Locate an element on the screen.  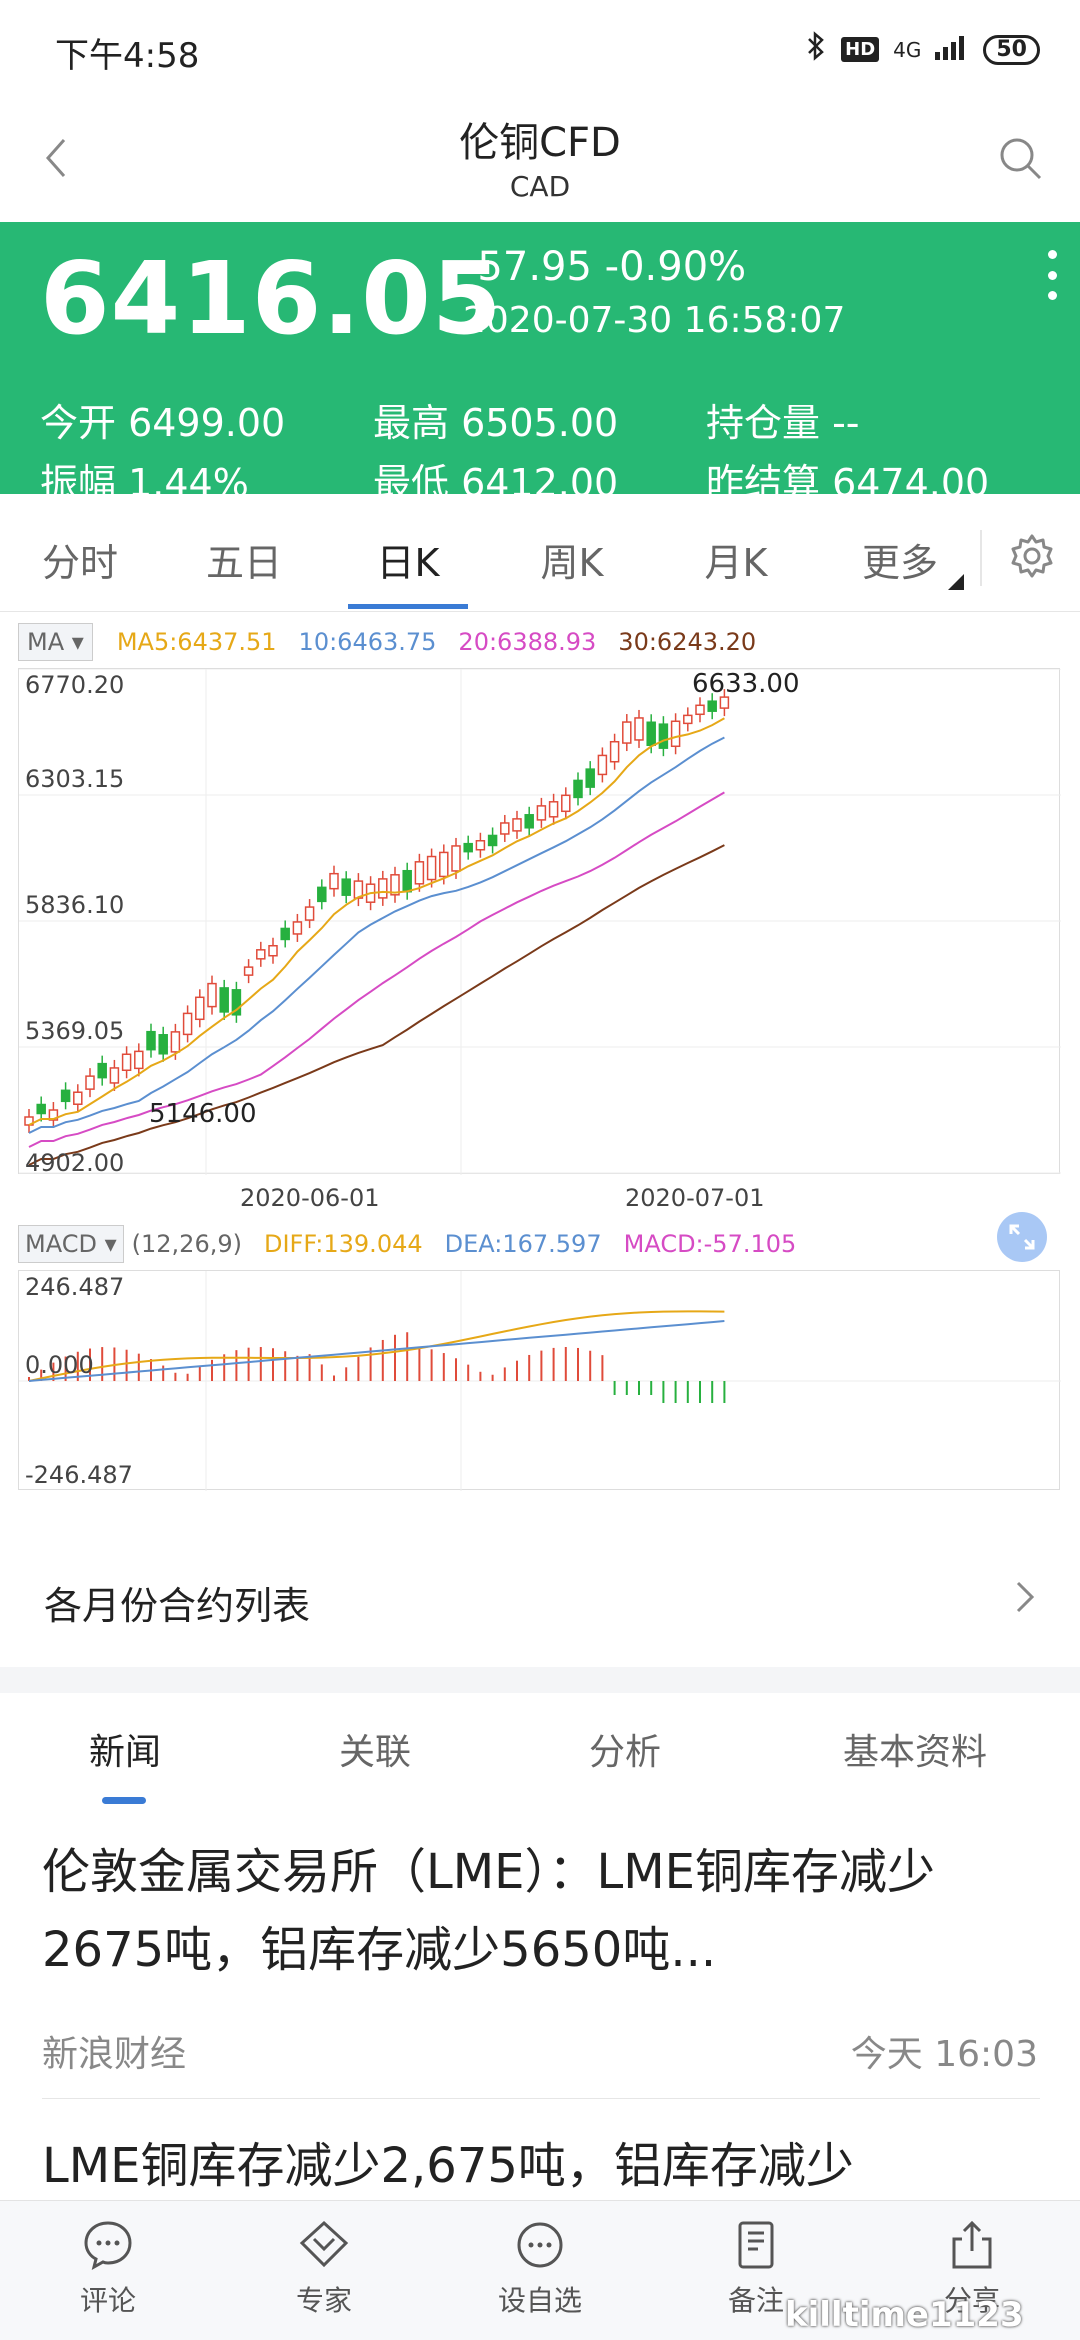
quote-datetime: 2020-07-30 16:58:07 is located at coordinates (654, 320).